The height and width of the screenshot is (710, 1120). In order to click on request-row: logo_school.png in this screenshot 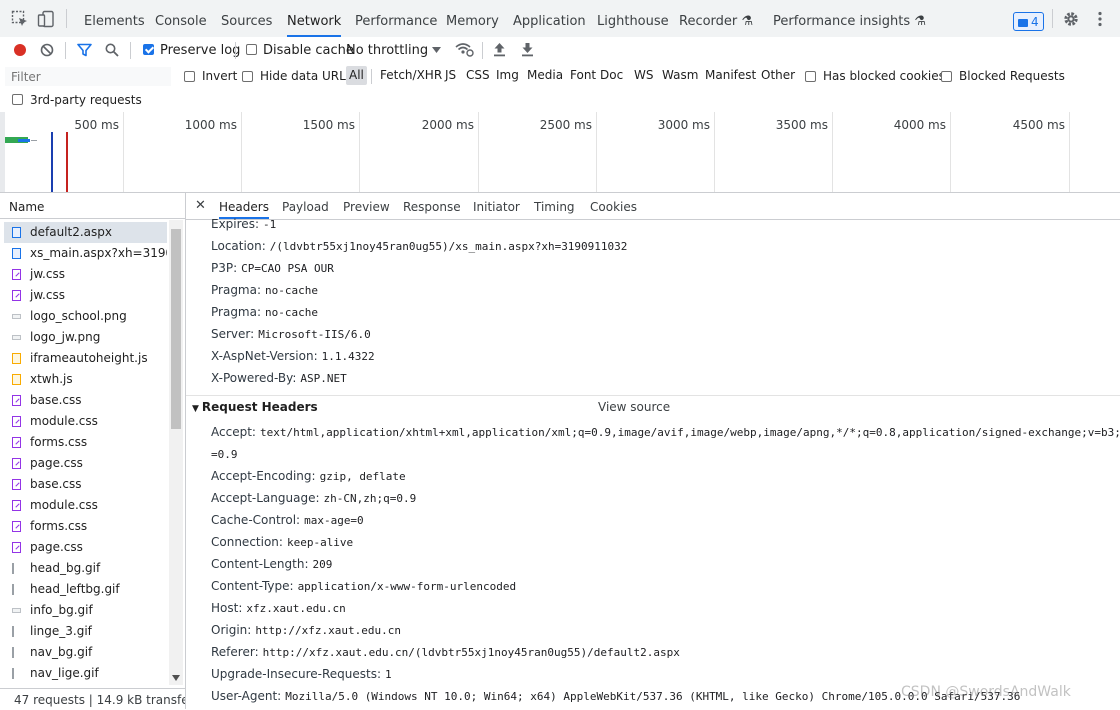, I will do `click(85, 316)`.